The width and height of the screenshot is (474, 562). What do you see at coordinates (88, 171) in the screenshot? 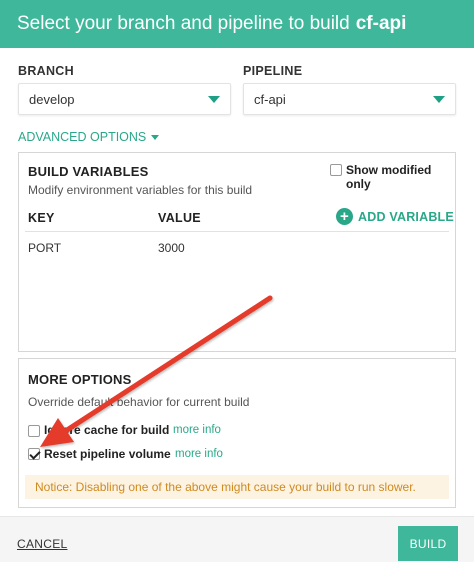
I see `build-variables-title: BUILD VARIABLES` at bounding box center [88, 171].